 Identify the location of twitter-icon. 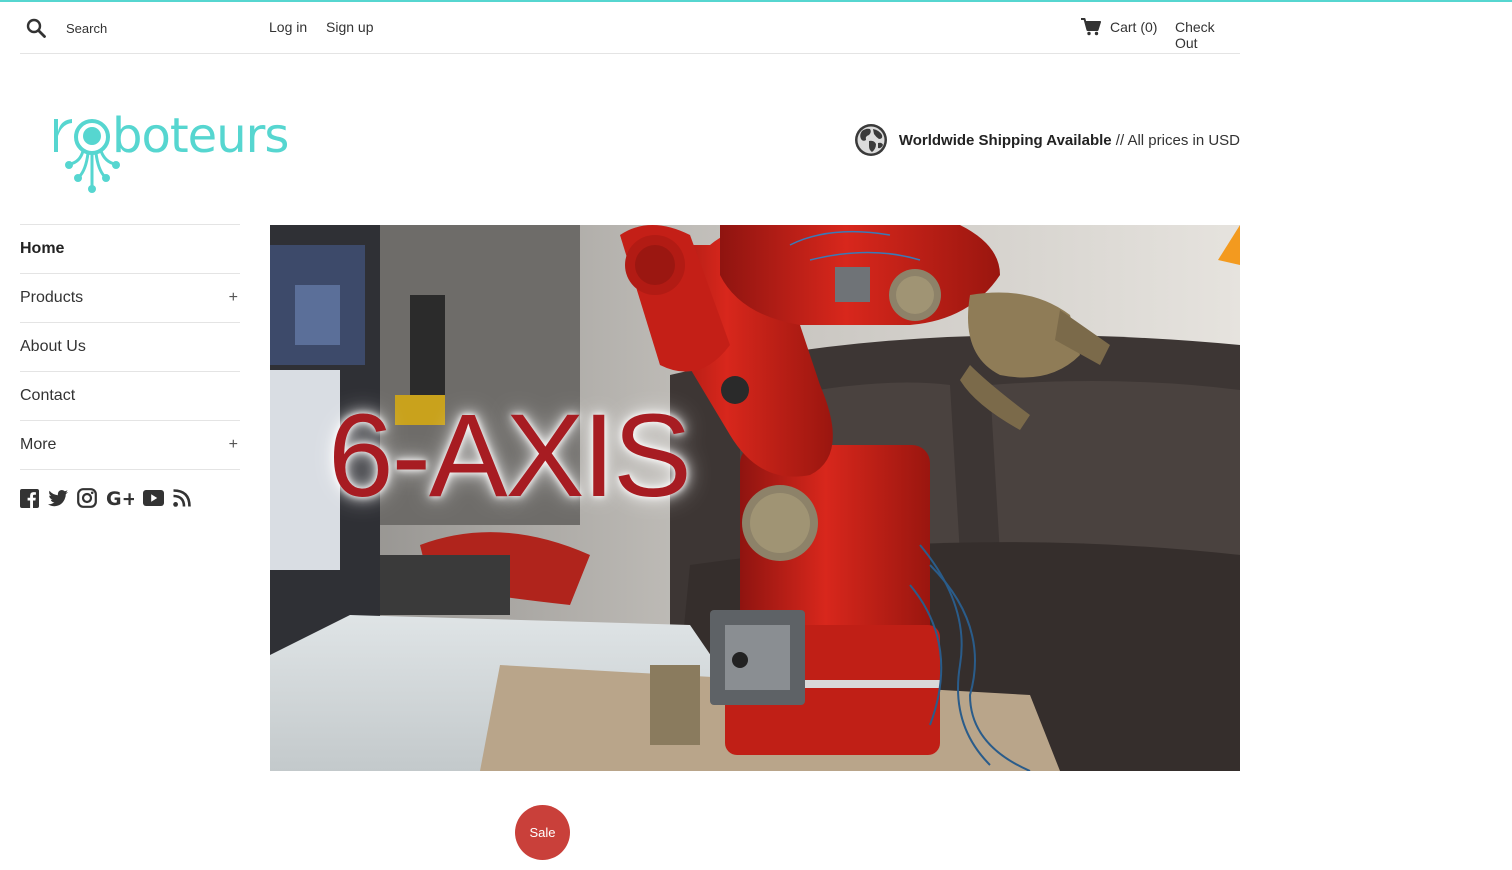
(58, 498).